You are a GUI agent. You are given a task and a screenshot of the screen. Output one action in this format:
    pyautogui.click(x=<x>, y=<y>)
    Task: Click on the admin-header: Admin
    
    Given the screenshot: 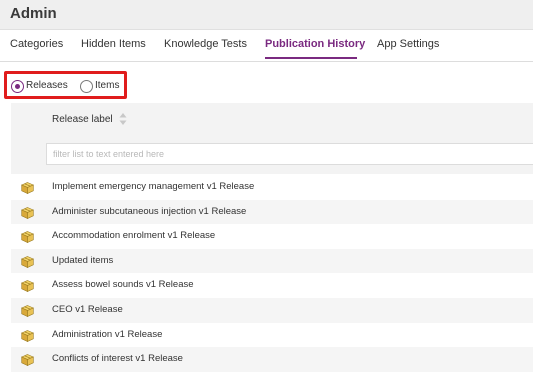 What is the action you would take?
    pyautogui.click(x=266, y=15)
    